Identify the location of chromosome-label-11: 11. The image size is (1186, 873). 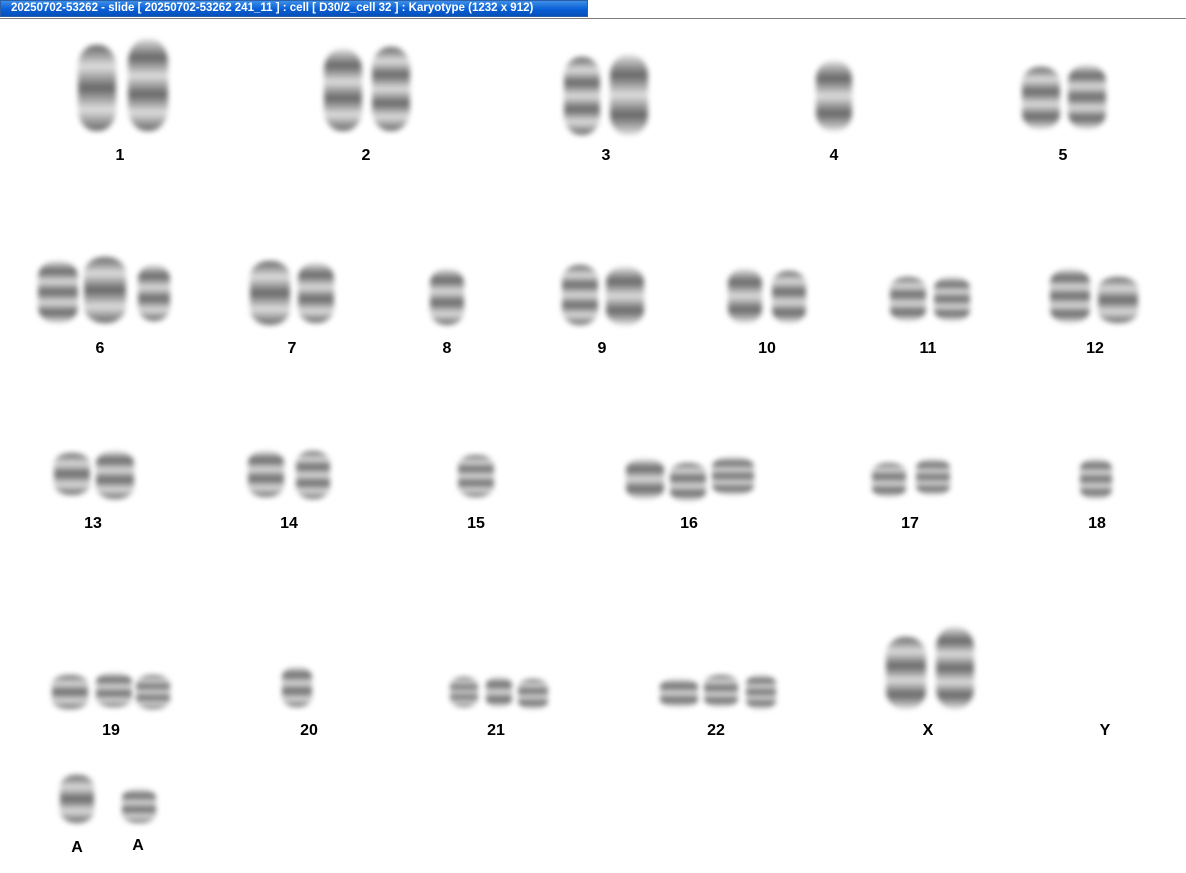
(928, 348).